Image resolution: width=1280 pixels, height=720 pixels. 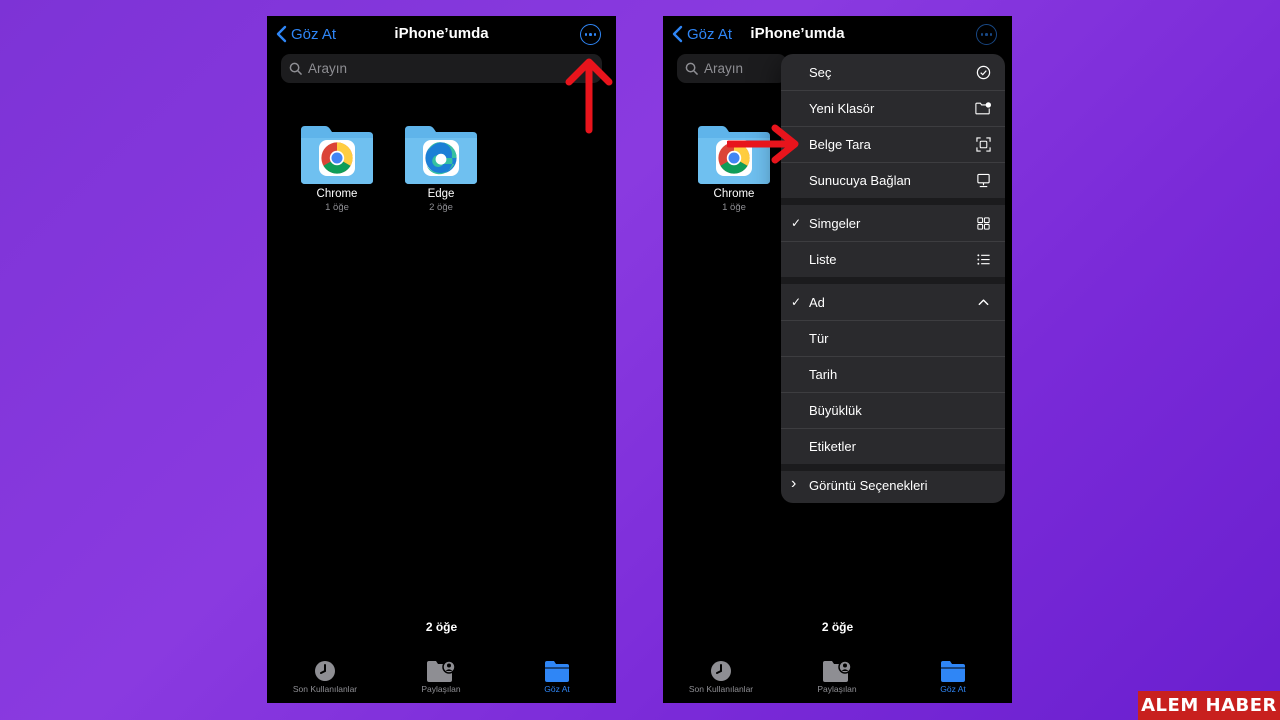 I want to click on menu-item-label: Tarih, so click(x=823, y=374).